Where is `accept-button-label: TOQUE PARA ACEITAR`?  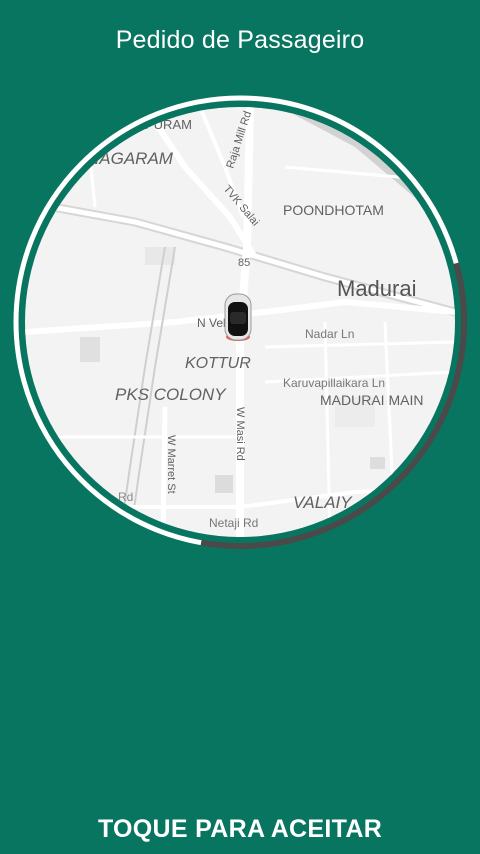
accept-button-label: TOQUE PARA ACEITAR is located at coordinates (240, 829).